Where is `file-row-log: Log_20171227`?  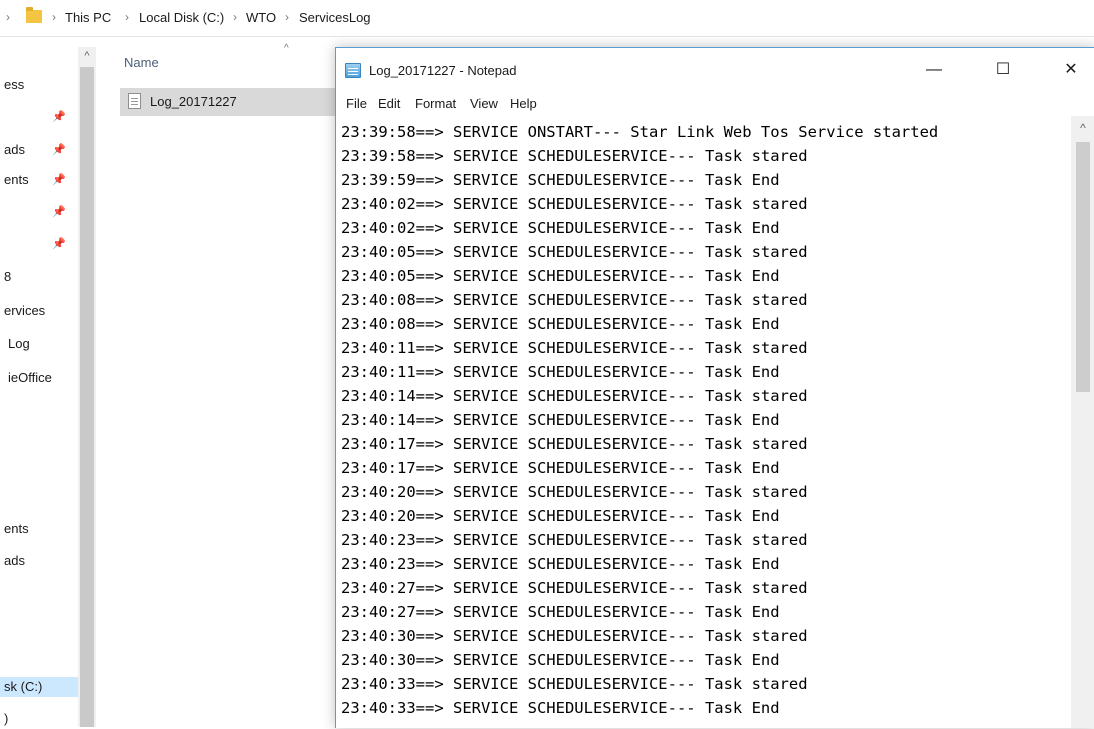 file-row-log: Log_20171227 is located at coordinates (230, 102).